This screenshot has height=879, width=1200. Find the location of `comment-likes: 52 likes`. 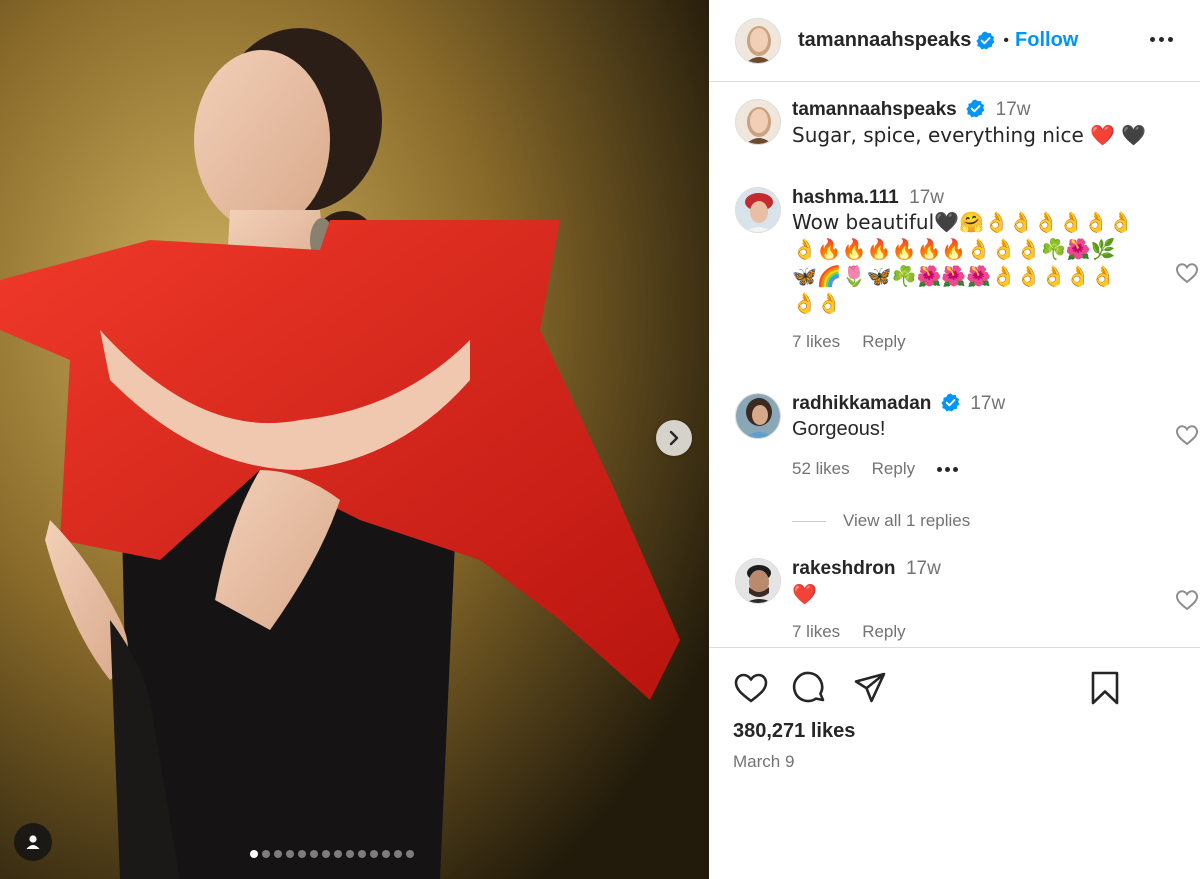

comment-likes: 52 likes is located at coordinates (821, 469).